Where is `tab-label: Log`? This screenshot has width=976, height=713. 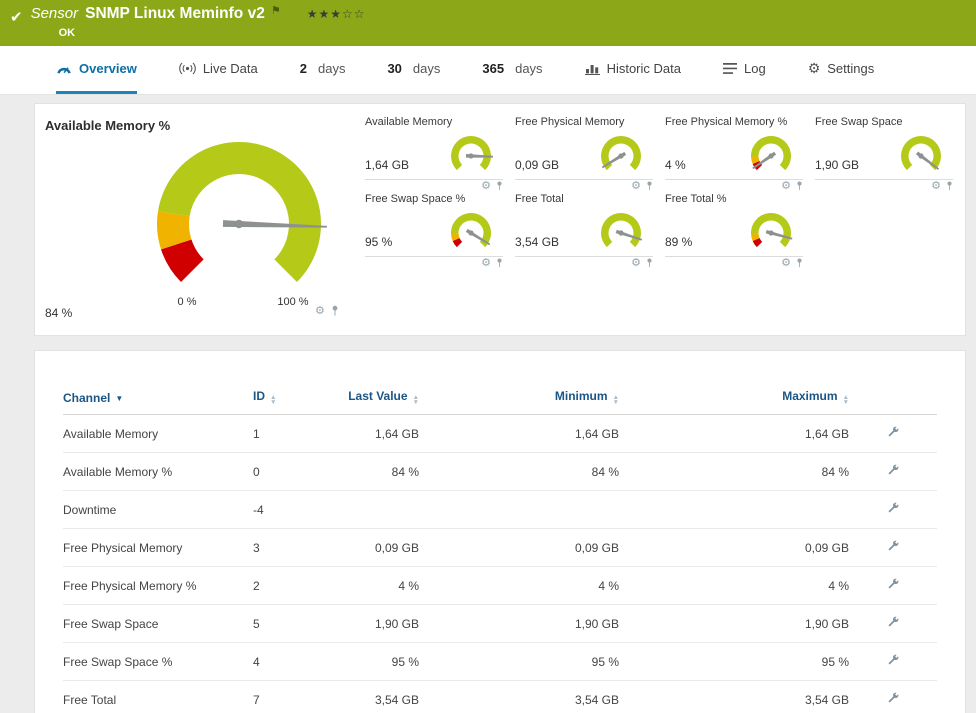 tab-label: Log is located at coordinates (754, 68).